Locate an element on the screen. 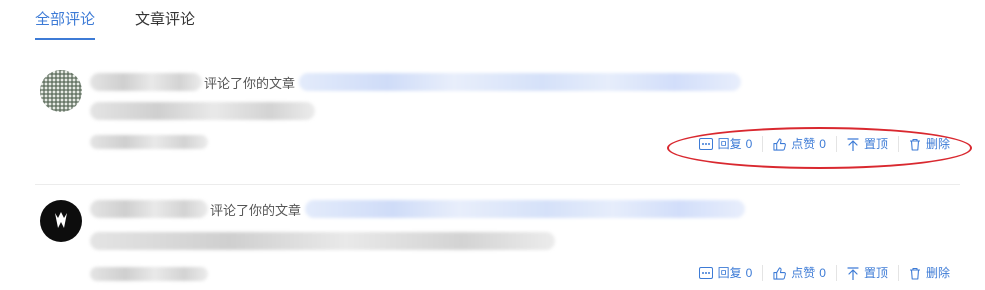  tab-all-comments: 全部评论 is located at coordinates (65, 20).